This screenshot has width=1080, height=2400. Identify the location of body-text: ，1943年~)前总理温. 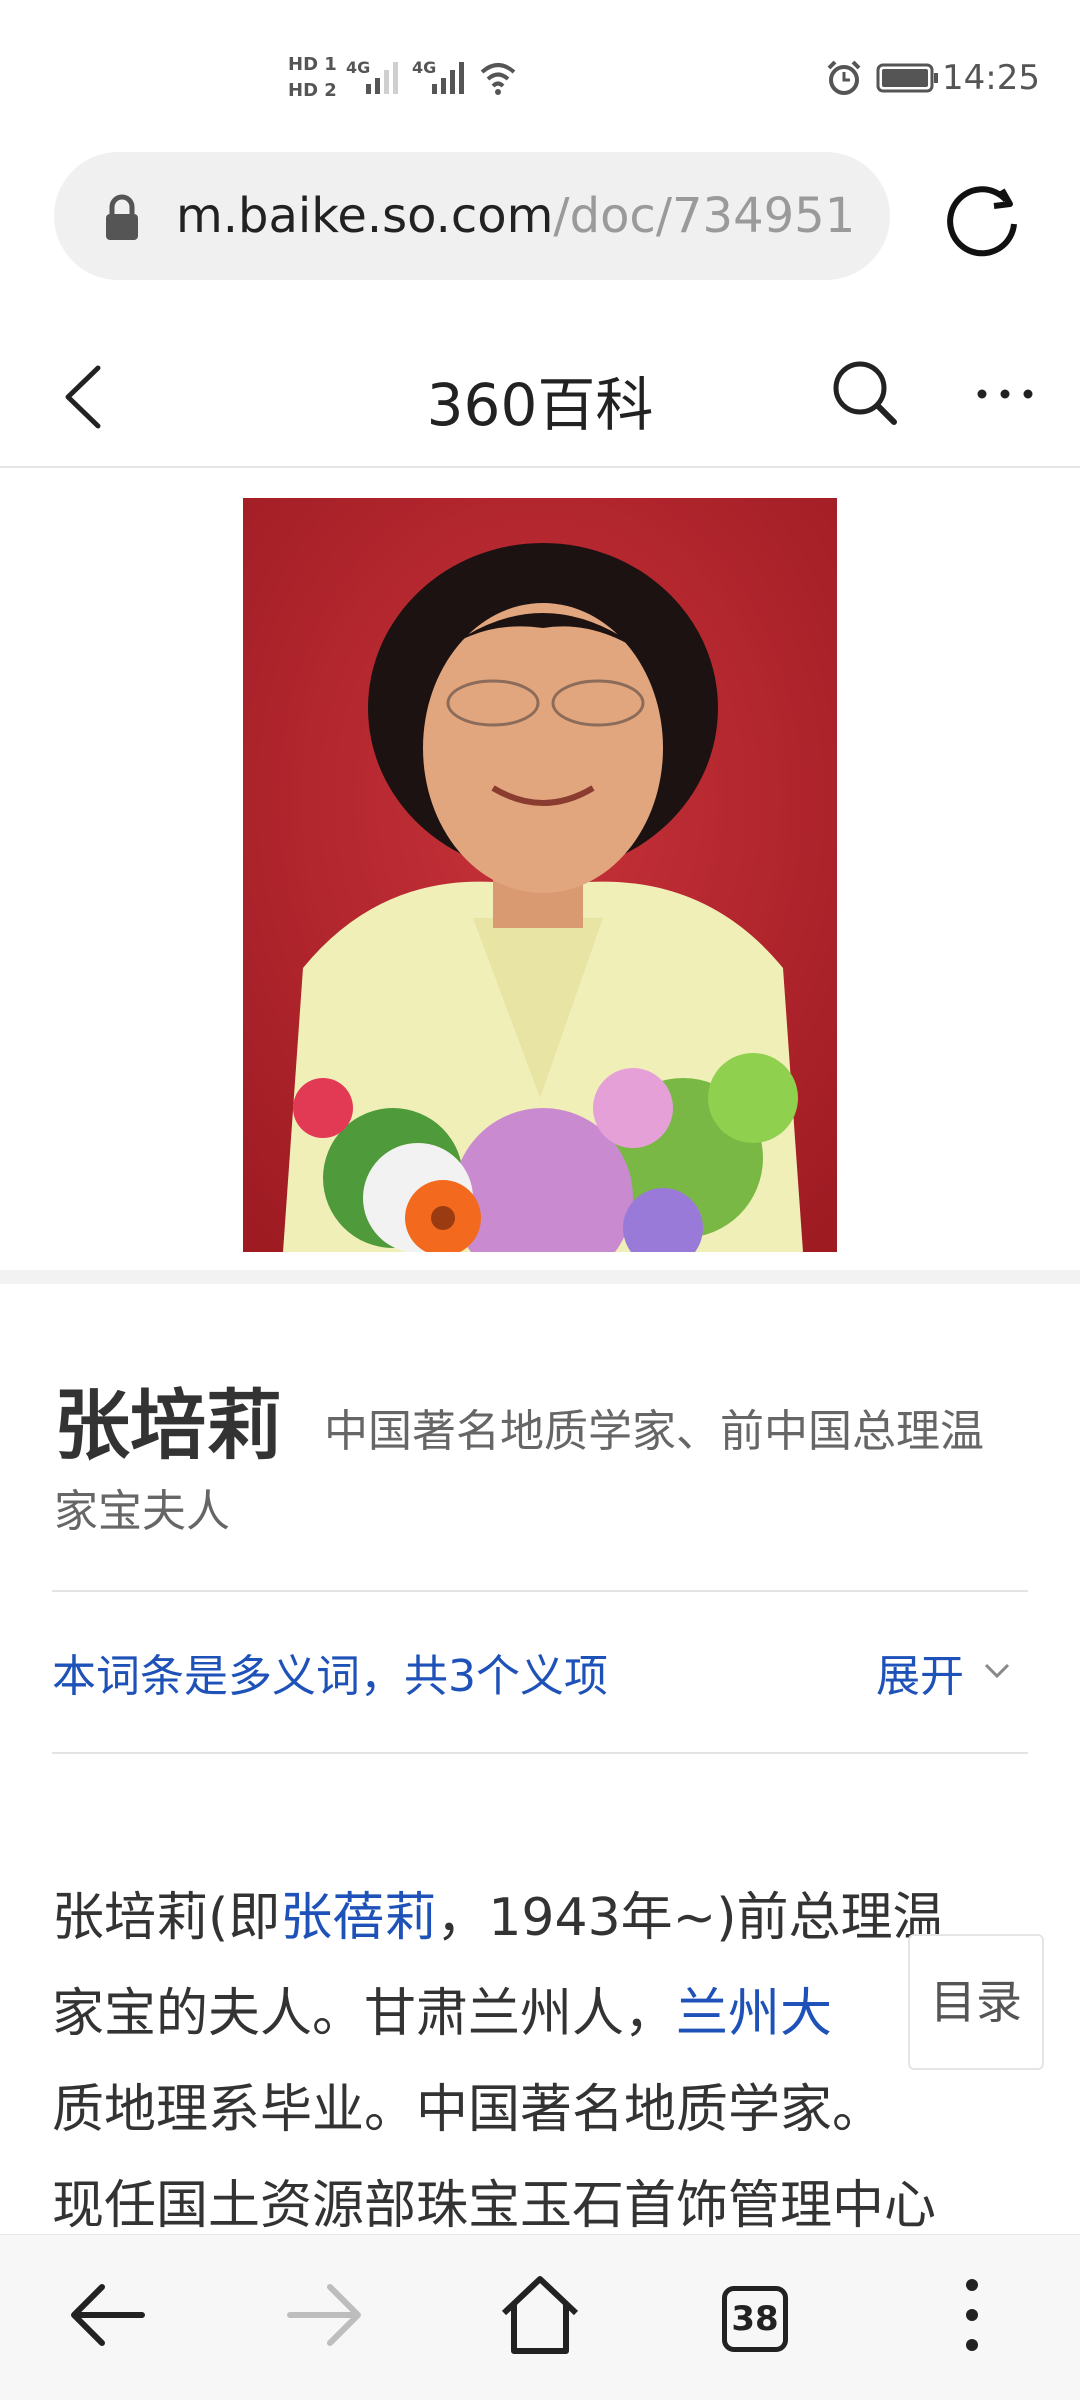
(690, 1918).